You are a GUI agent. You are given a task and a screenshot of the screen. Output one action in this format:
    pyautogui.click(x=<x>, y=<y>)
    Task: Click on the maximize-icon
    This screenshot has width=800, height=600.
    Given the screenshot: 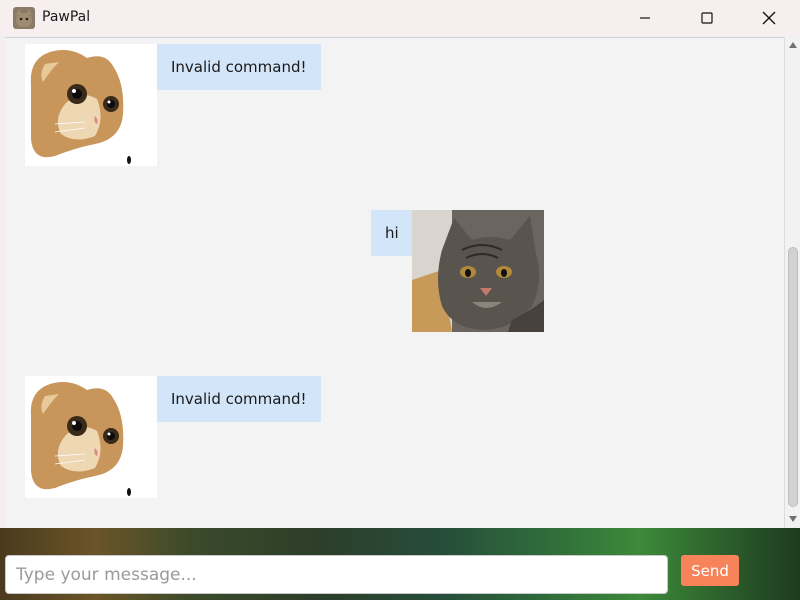 What is the action you would take?
    pyautogui.click(x=707, y=18)
    